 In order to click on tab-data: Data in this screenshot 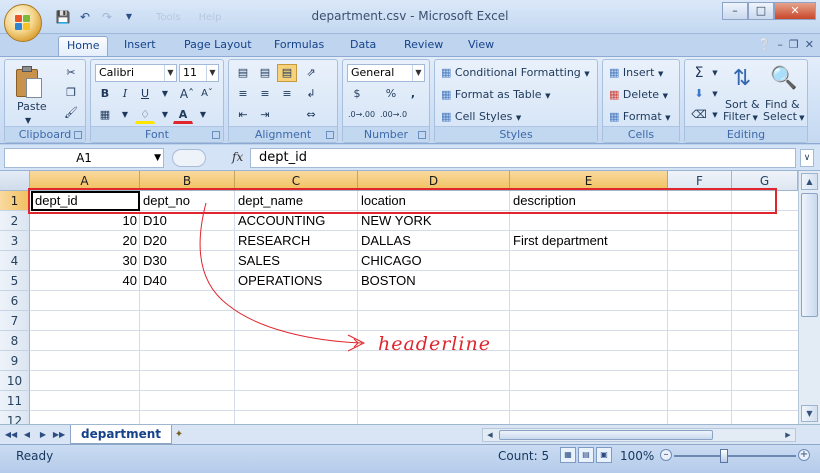, I will do `click(363, 46)`.